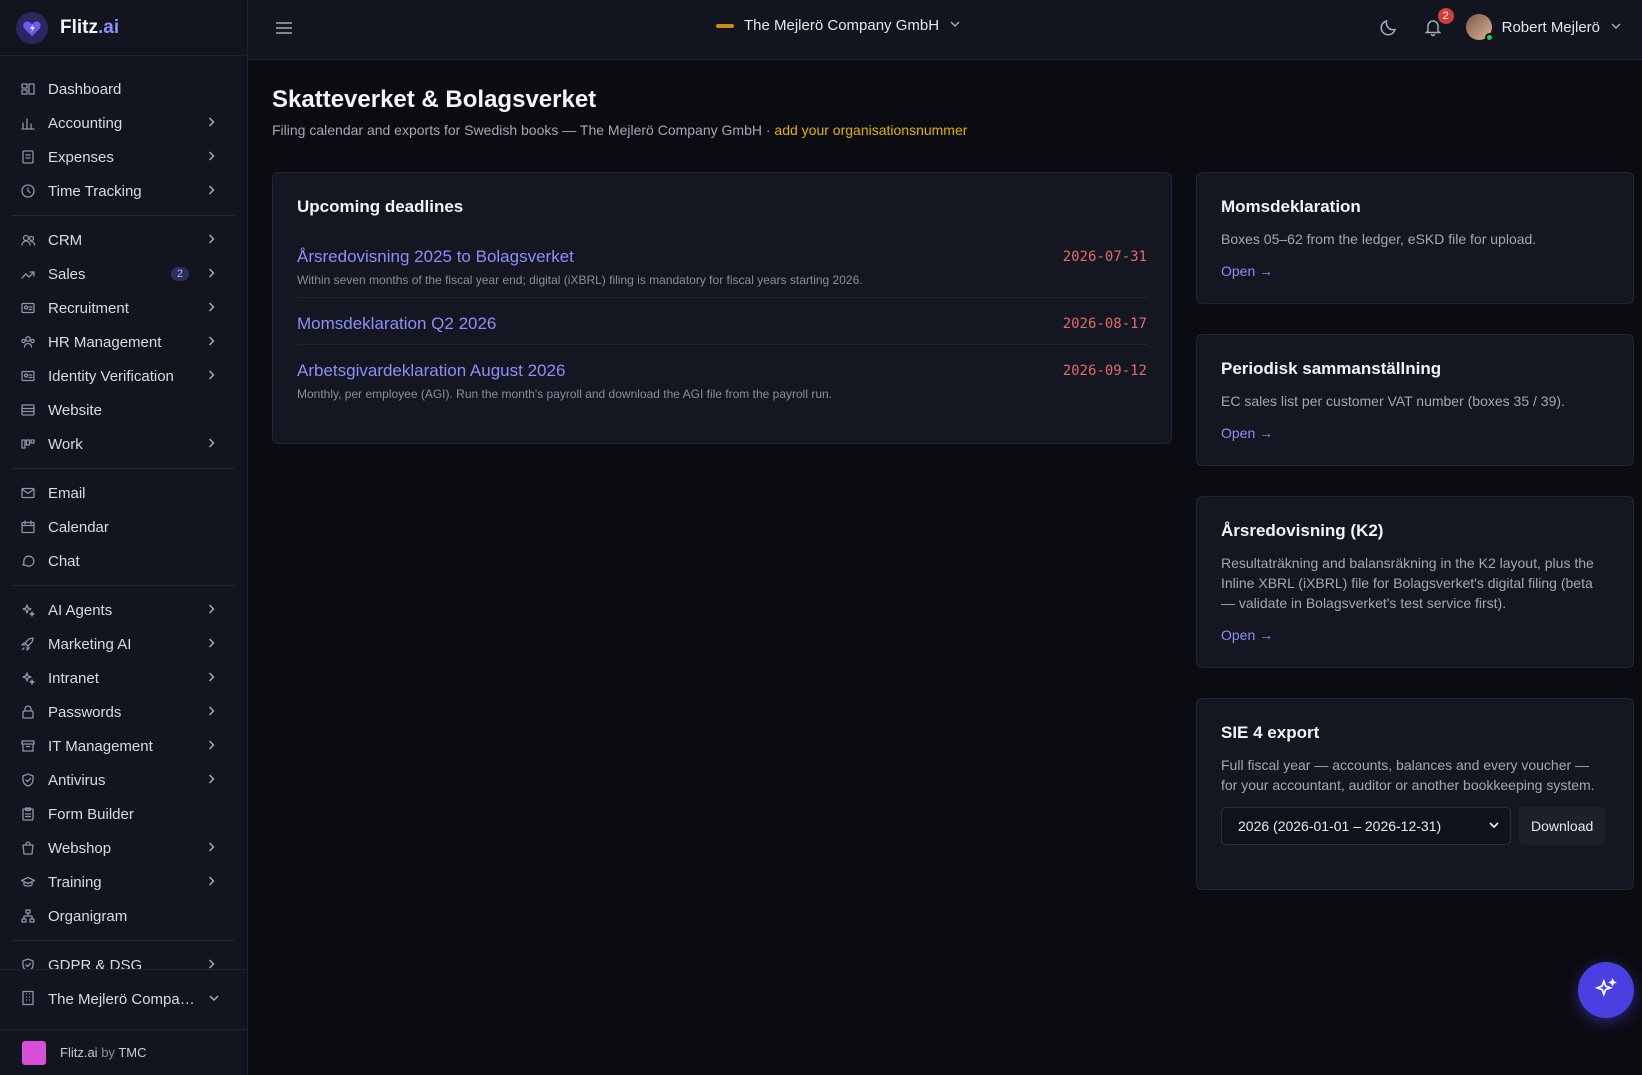 The image size is (1642, 1075). What do you see at coordinates (1247, 635) in the screenshot?
I see `open-arsredovisning-link: Open →` at bounding box center [1247, 635].